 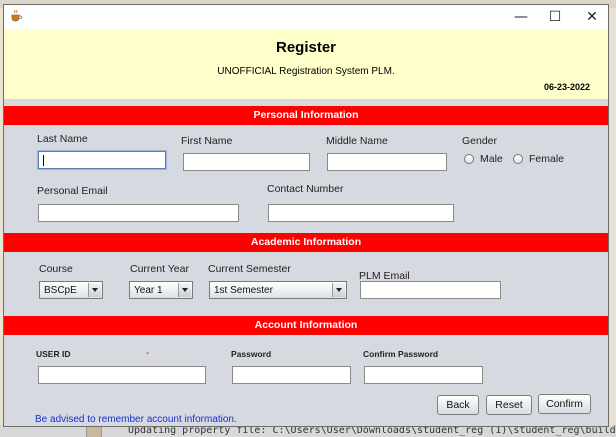 I want to click on year-value: Year 1, so click(x=148, y=290).